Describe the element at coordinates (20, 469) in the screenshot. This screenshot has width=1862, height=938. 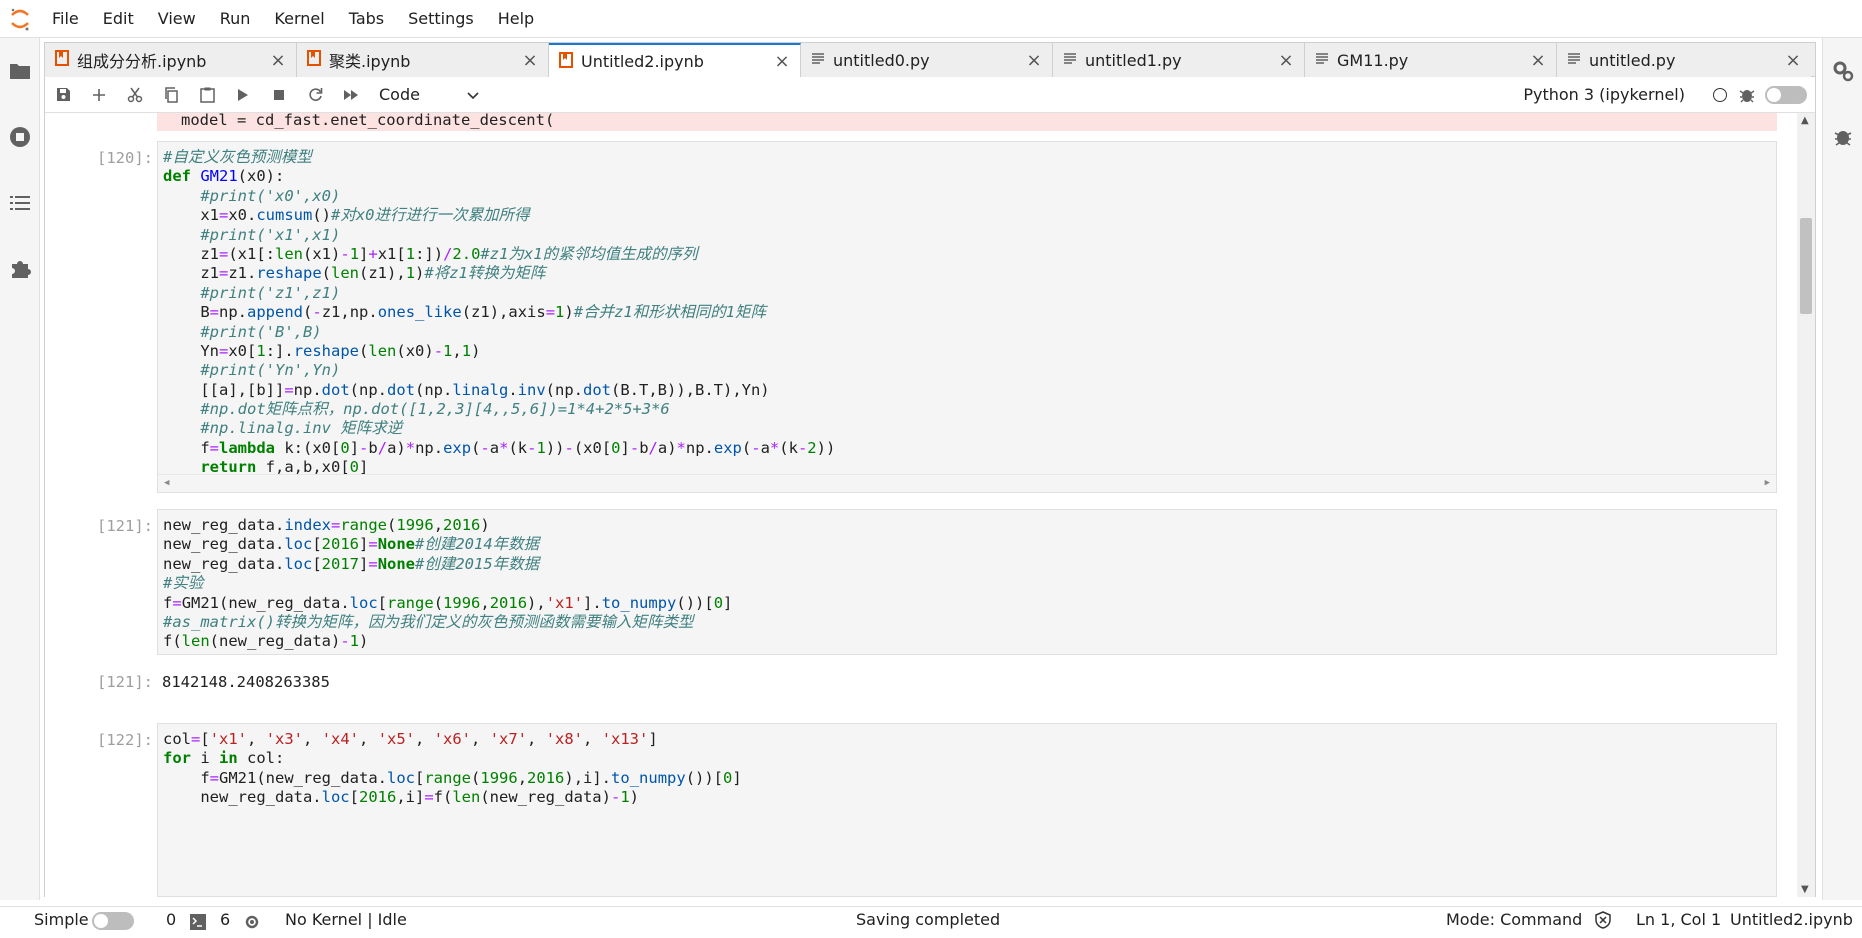
I see `left-sidebar` at that location.